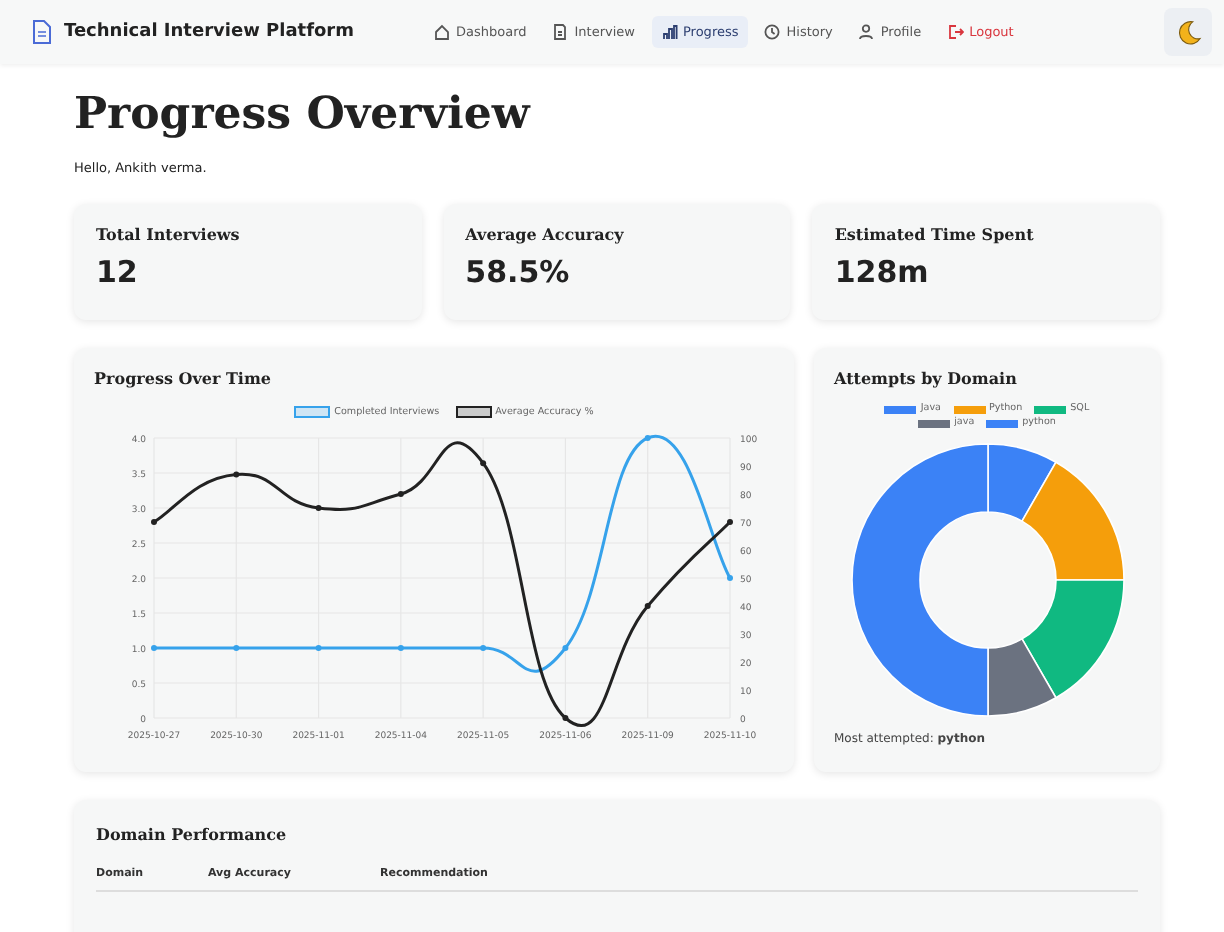 This screenshot has width=1224, height=932. Describe the element at coordinates (209, 32) in the screenshot. I see `brand-name: Technical Interview Platform` at that location.